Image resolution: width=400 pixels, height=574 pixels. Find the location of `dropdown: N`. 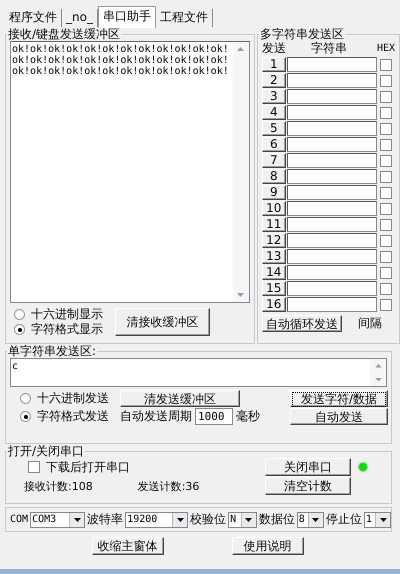

dropdown: N is located at coordinates (242, 520).